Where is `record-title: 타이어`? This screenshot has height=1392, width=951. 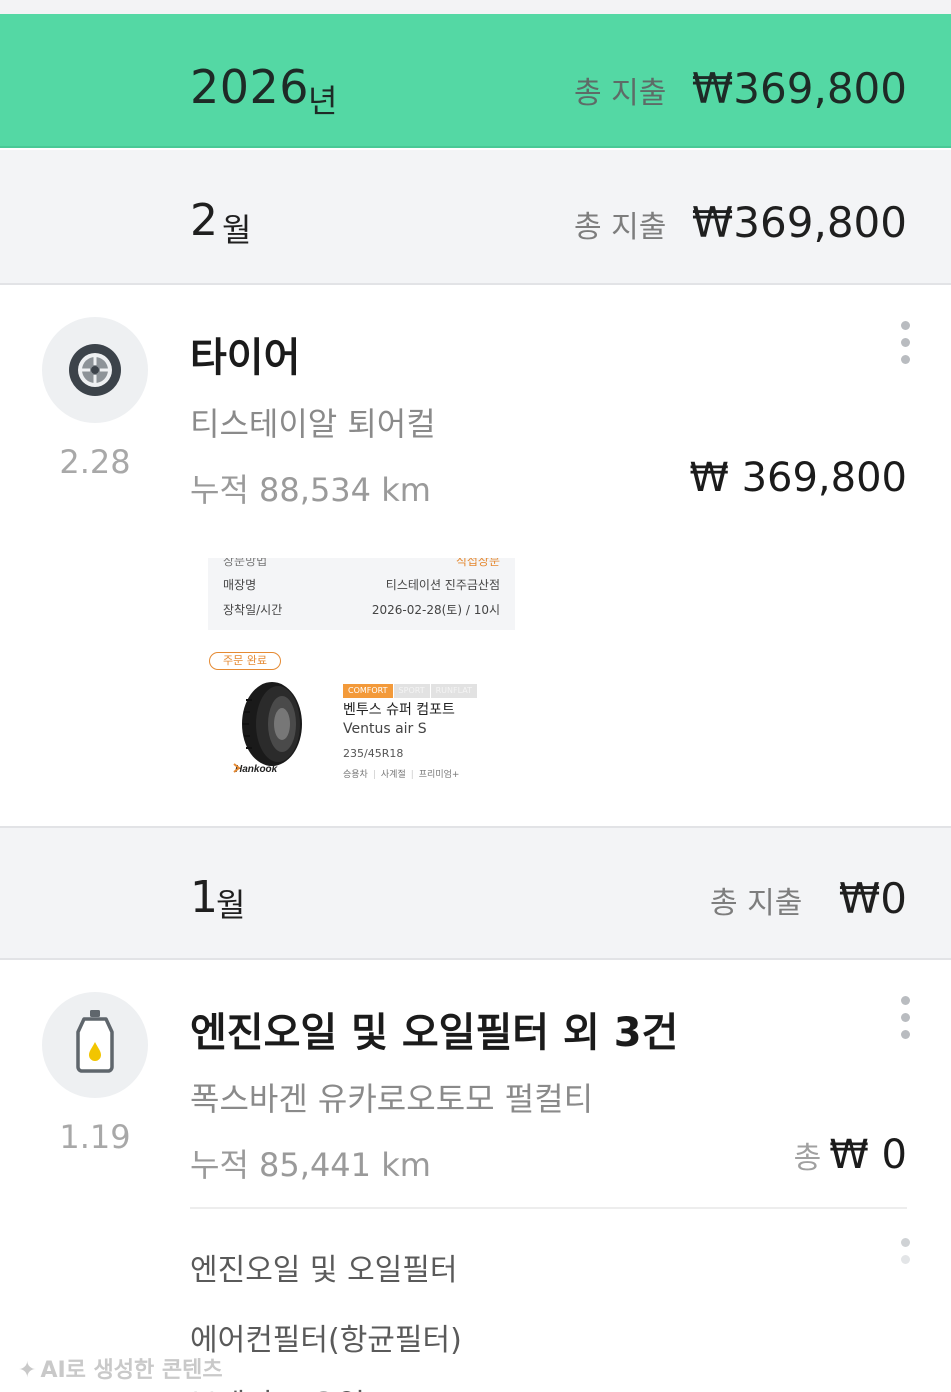
record-title: 타이어 is located at coordinates (245, 358).